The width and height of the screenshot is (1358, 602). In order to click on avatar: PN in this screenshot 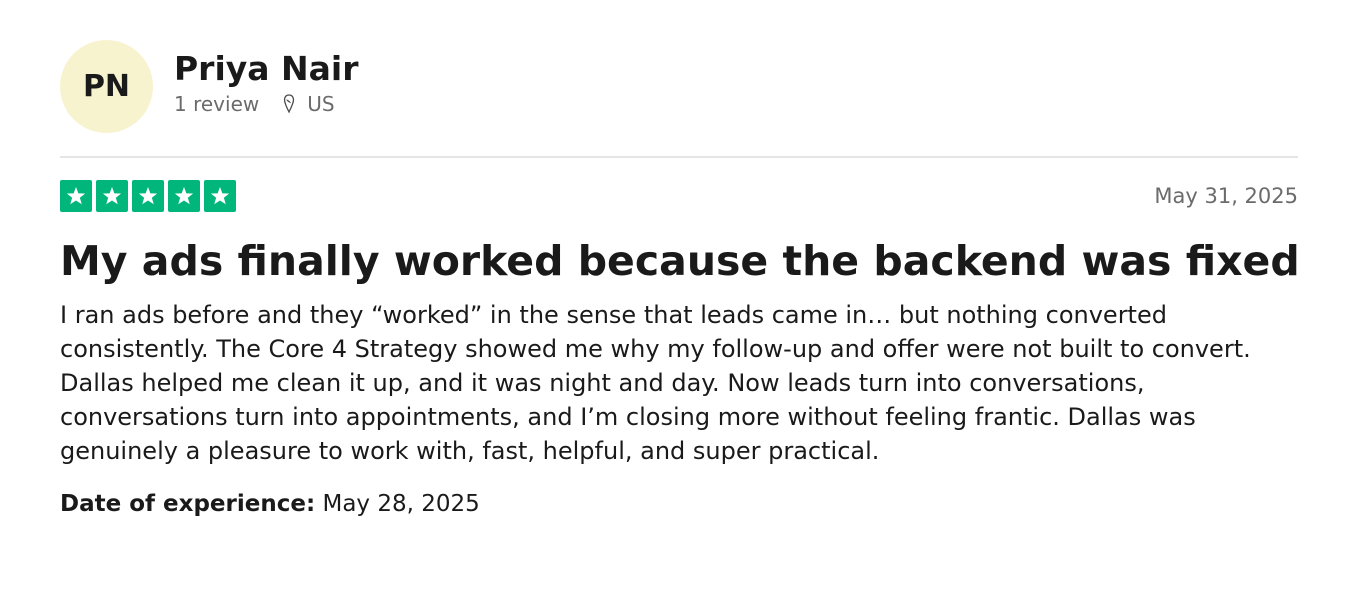, I will do `click(106, 86)`.